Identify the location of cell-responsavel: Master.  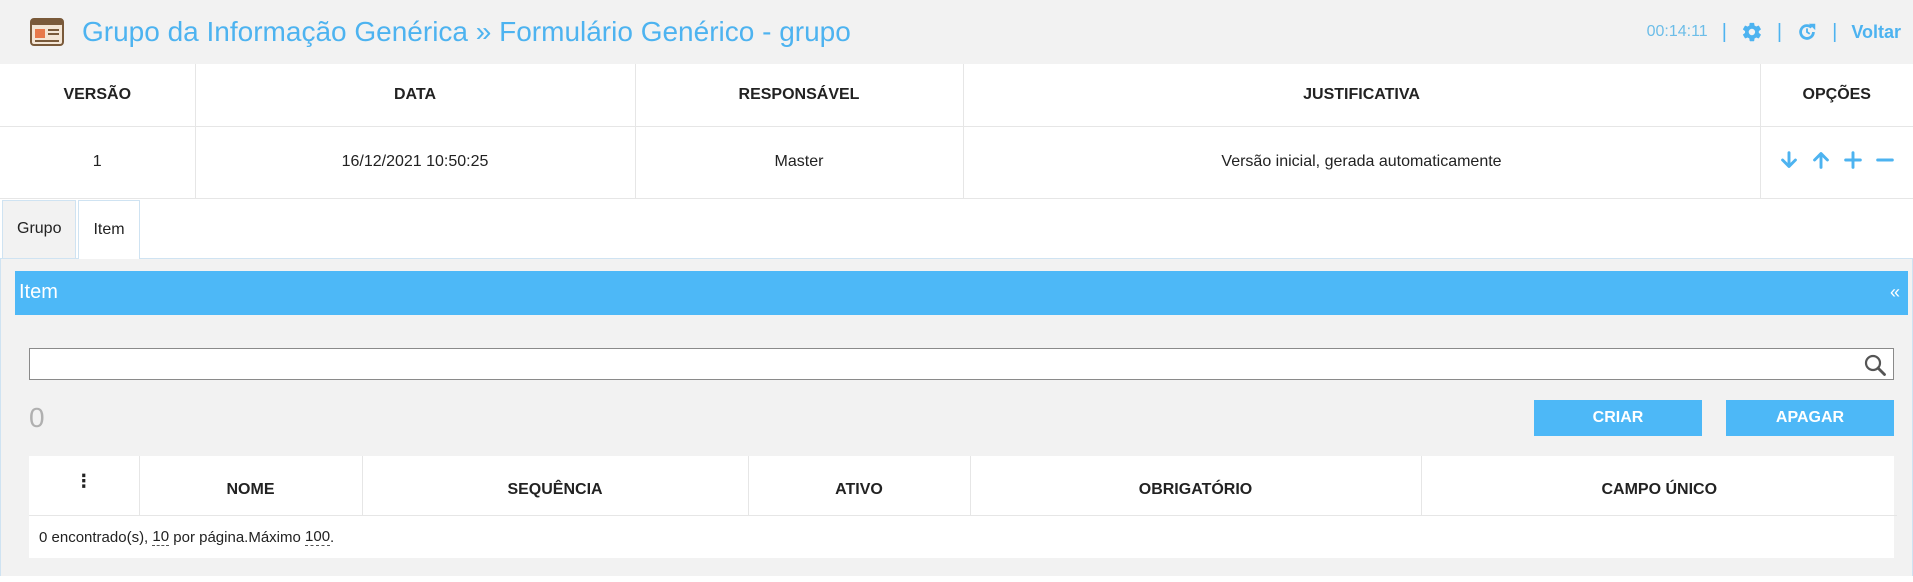
(799, 162).